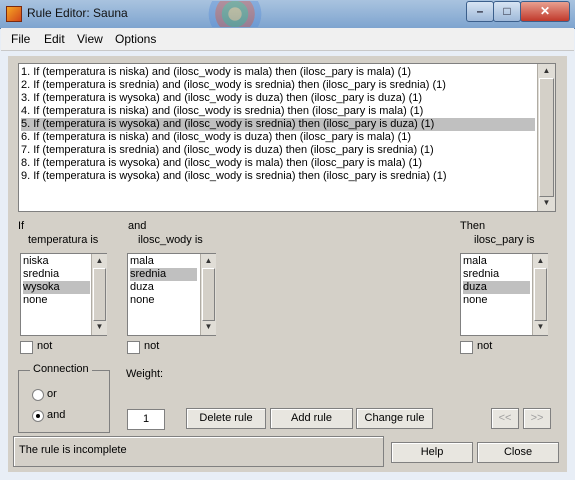 The image size is (575, 480). Describe the element at coordinates (537, 418) in the screenshot. I see `next-button: >>` at that location.